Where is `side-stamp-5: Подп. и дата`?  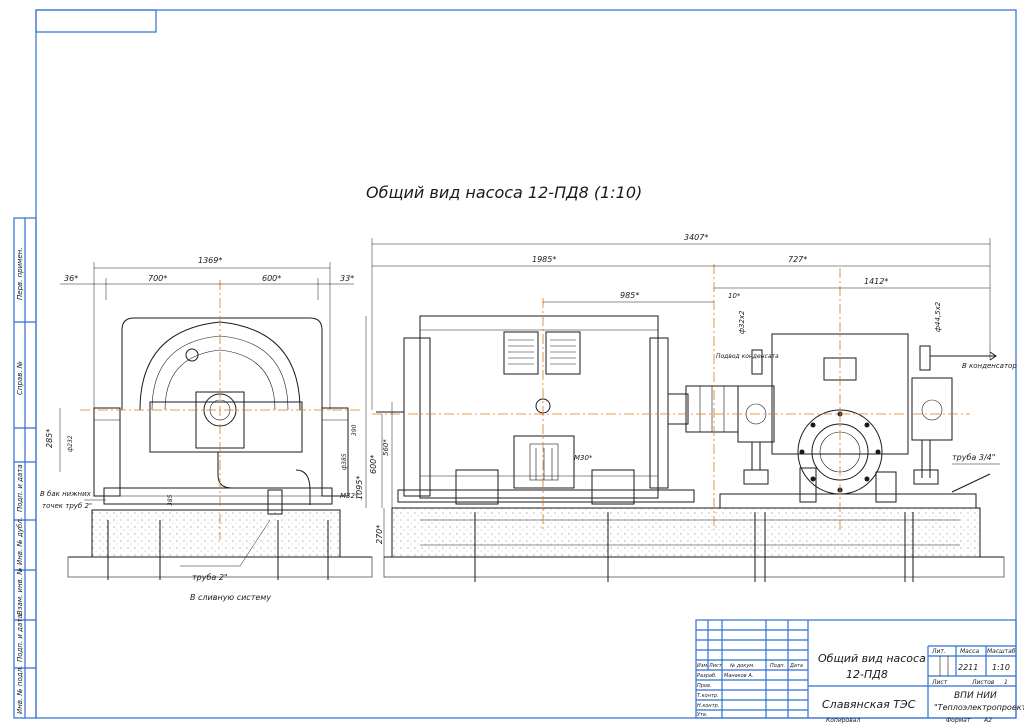
side-stamp-5: Подп. и дата is located at coordinates (20, 638).